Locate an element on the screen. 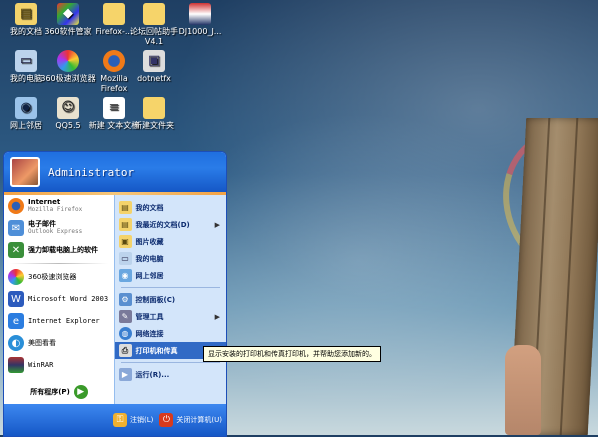 The height and width of the screenshot is (437, 598). start-menu-footer: ⚿ 注销(L) ⏻ 关闭计算机(U) is located at coordinates (115, 420).